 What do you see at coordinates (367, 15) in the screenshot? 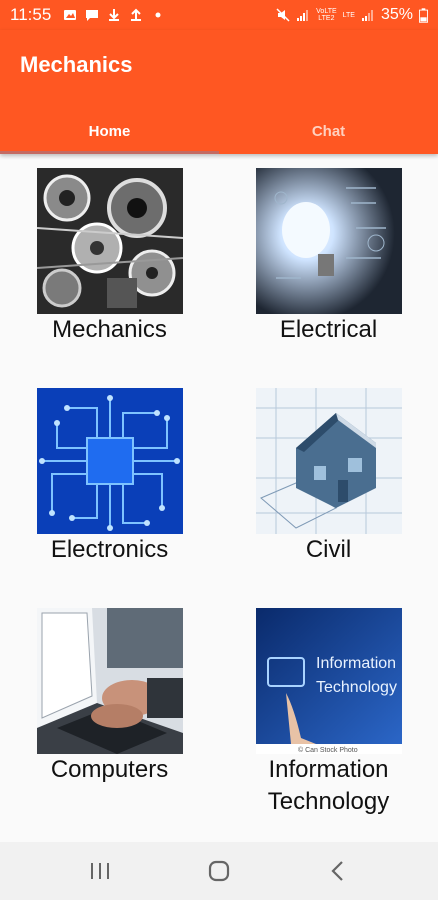
I see `signal-2-icon` at bounding box center [367, 15].